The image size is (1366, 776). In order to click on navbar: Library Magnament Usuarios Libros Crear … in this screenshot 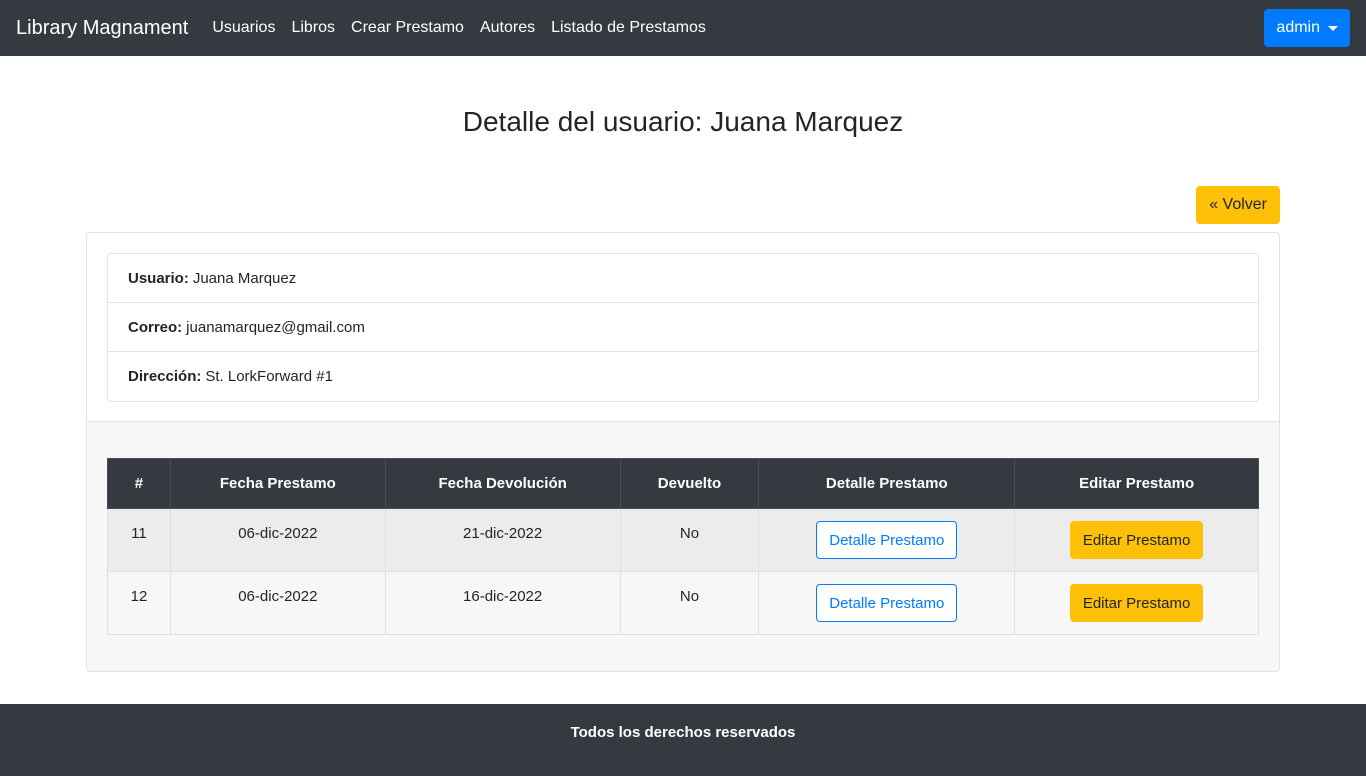, I will do `click(683, 28)`.